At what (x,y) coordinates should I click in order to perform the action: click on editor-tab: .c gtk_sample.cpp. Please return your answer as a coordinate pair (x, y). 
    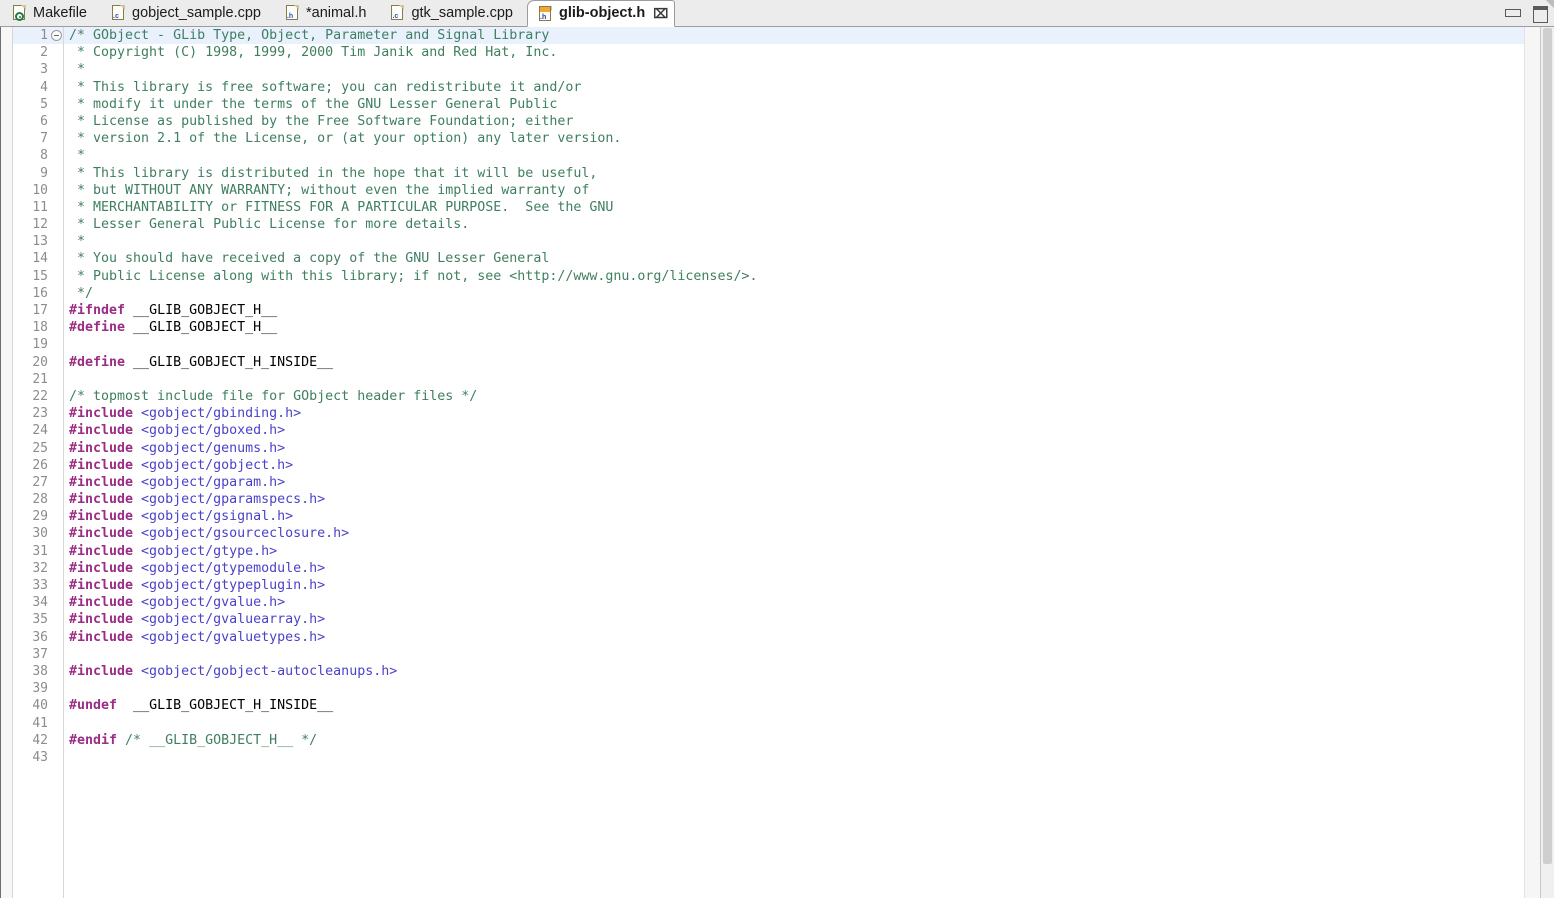
    Looking at the image, I should click on (453, 13).